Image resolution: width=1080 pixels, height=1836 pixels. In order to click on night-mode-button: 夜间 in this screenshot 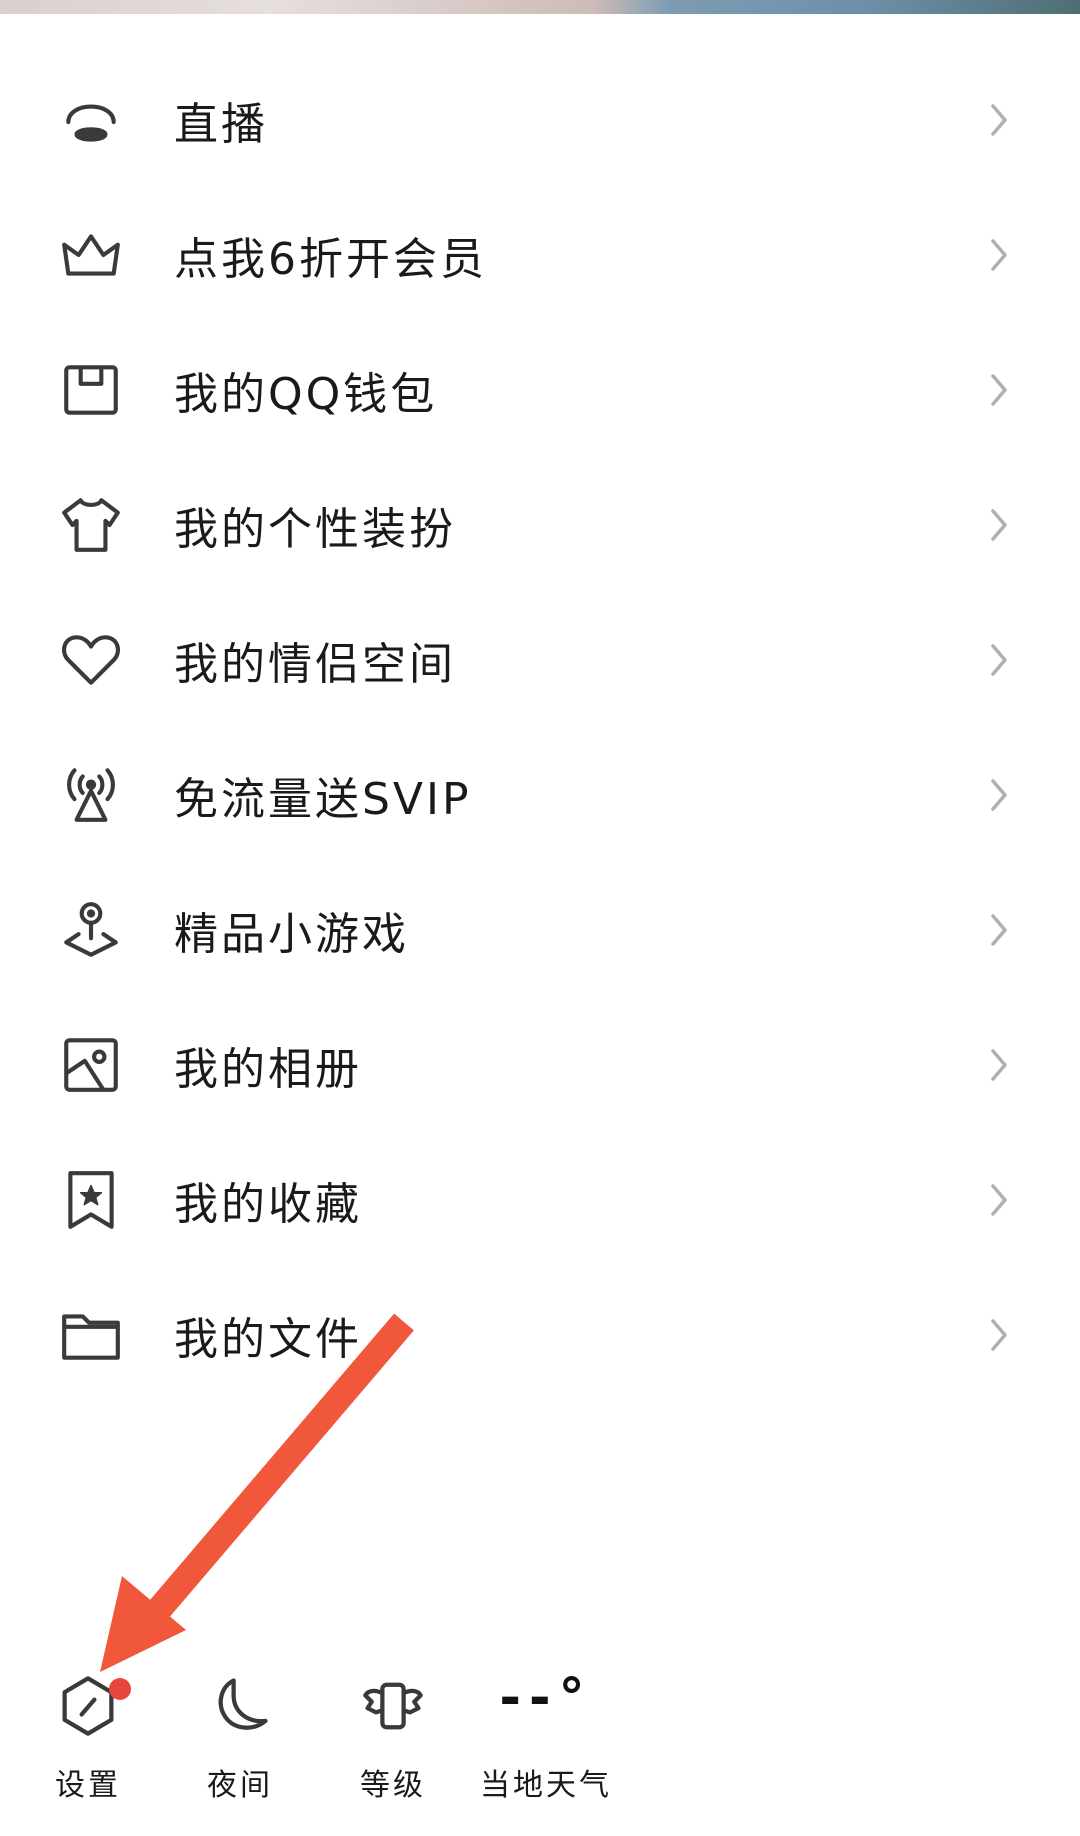, I will do `click(240, 1740)`.